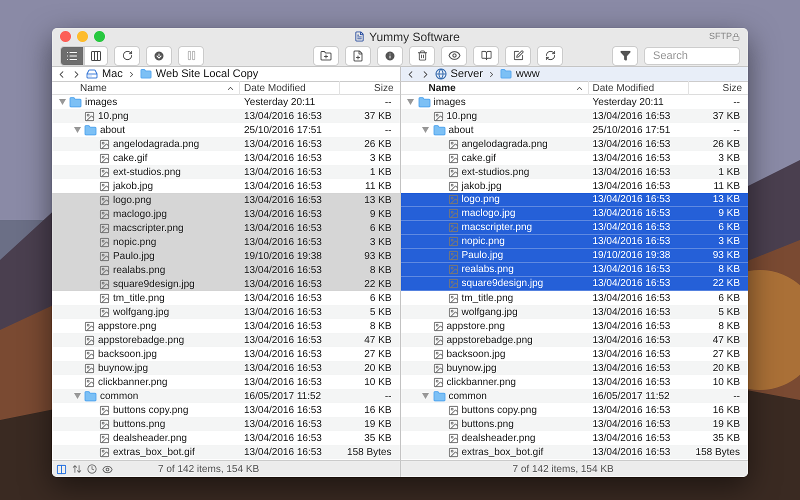  Describe the element at coordinates (326, 56) in the screenshot. I see `new-folder-button` at that location.